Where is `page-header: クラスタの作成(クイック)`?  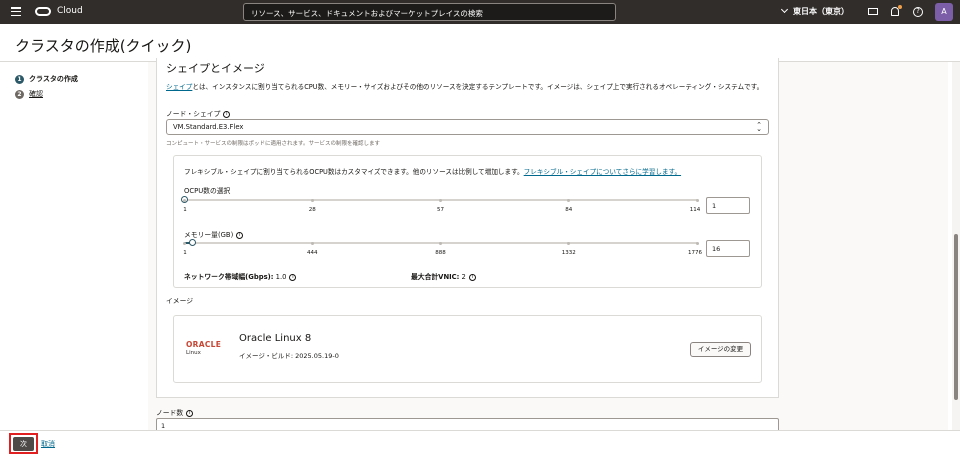 page-header: クラスタの作成(クイック) is located at coordinates (480, 43).